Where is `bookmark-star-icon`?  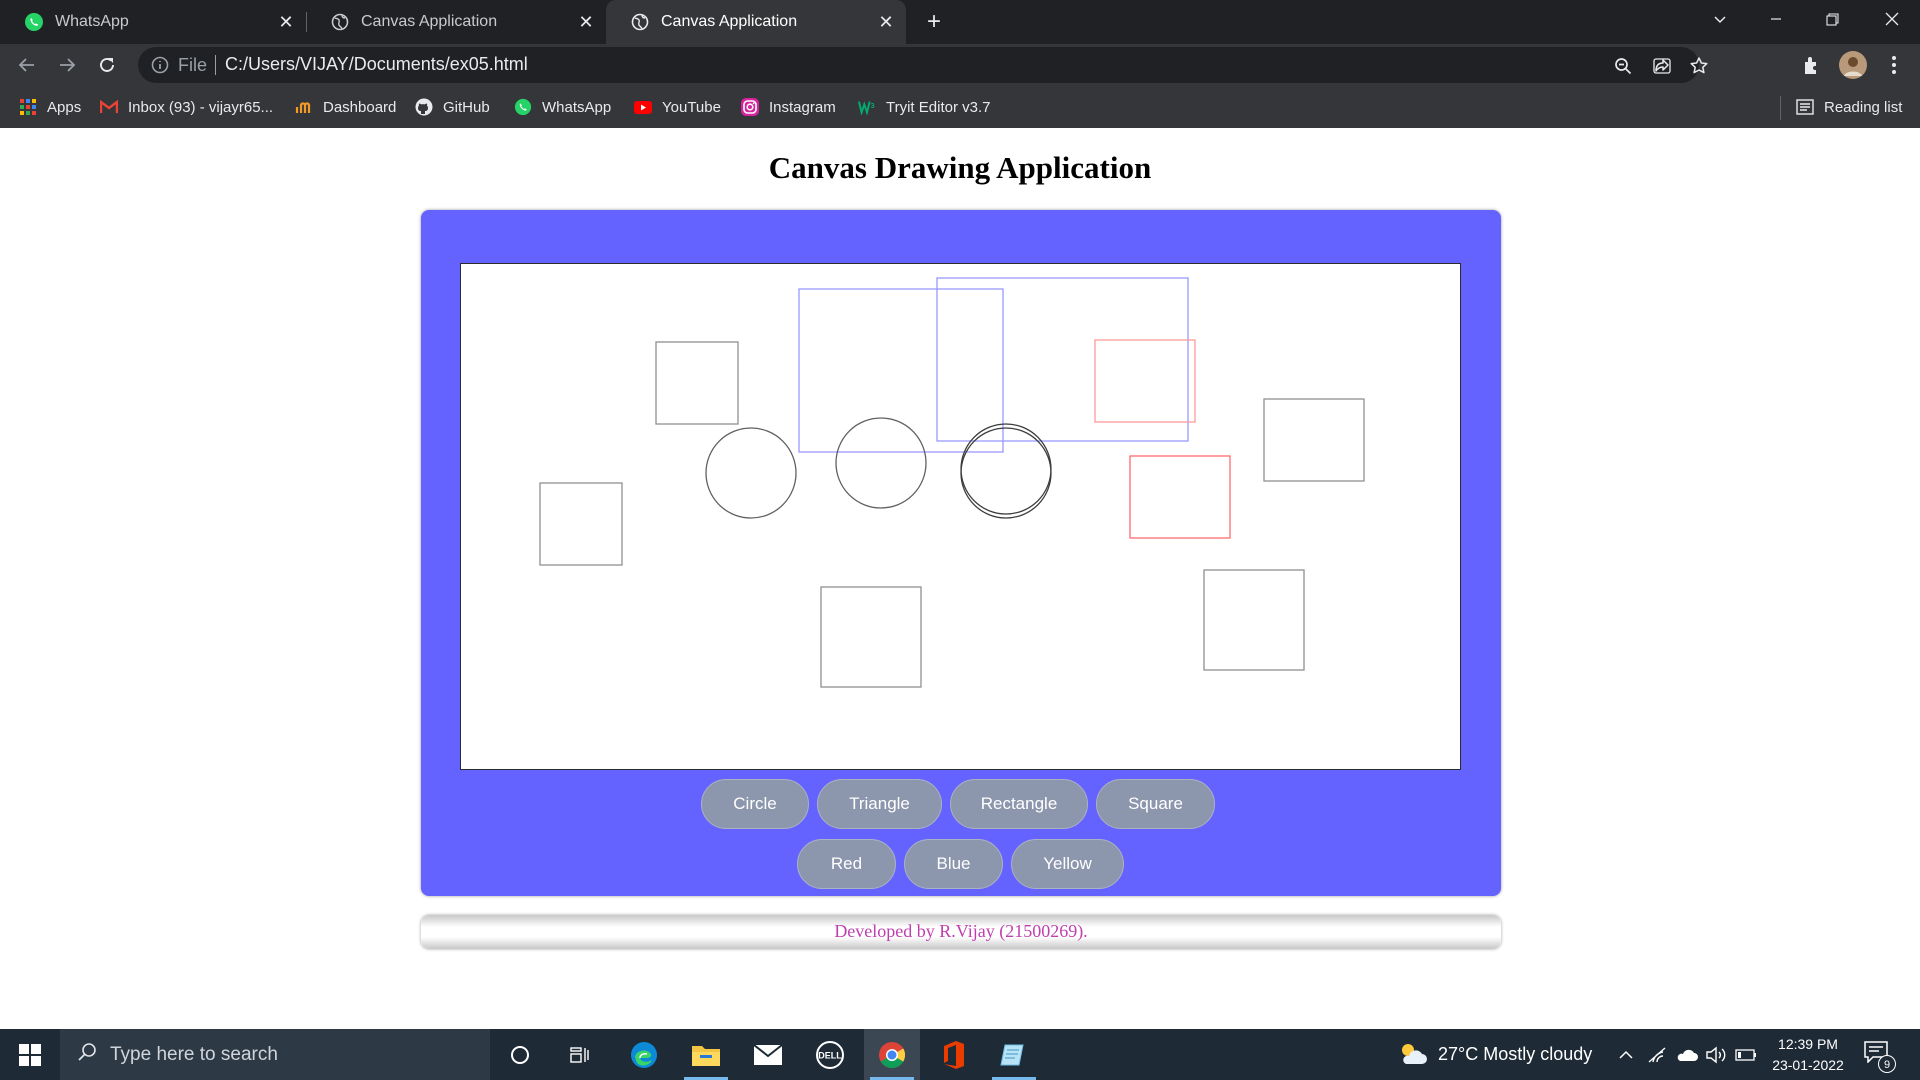 bookmark-star-icon is located at coordinates (1699, 66).